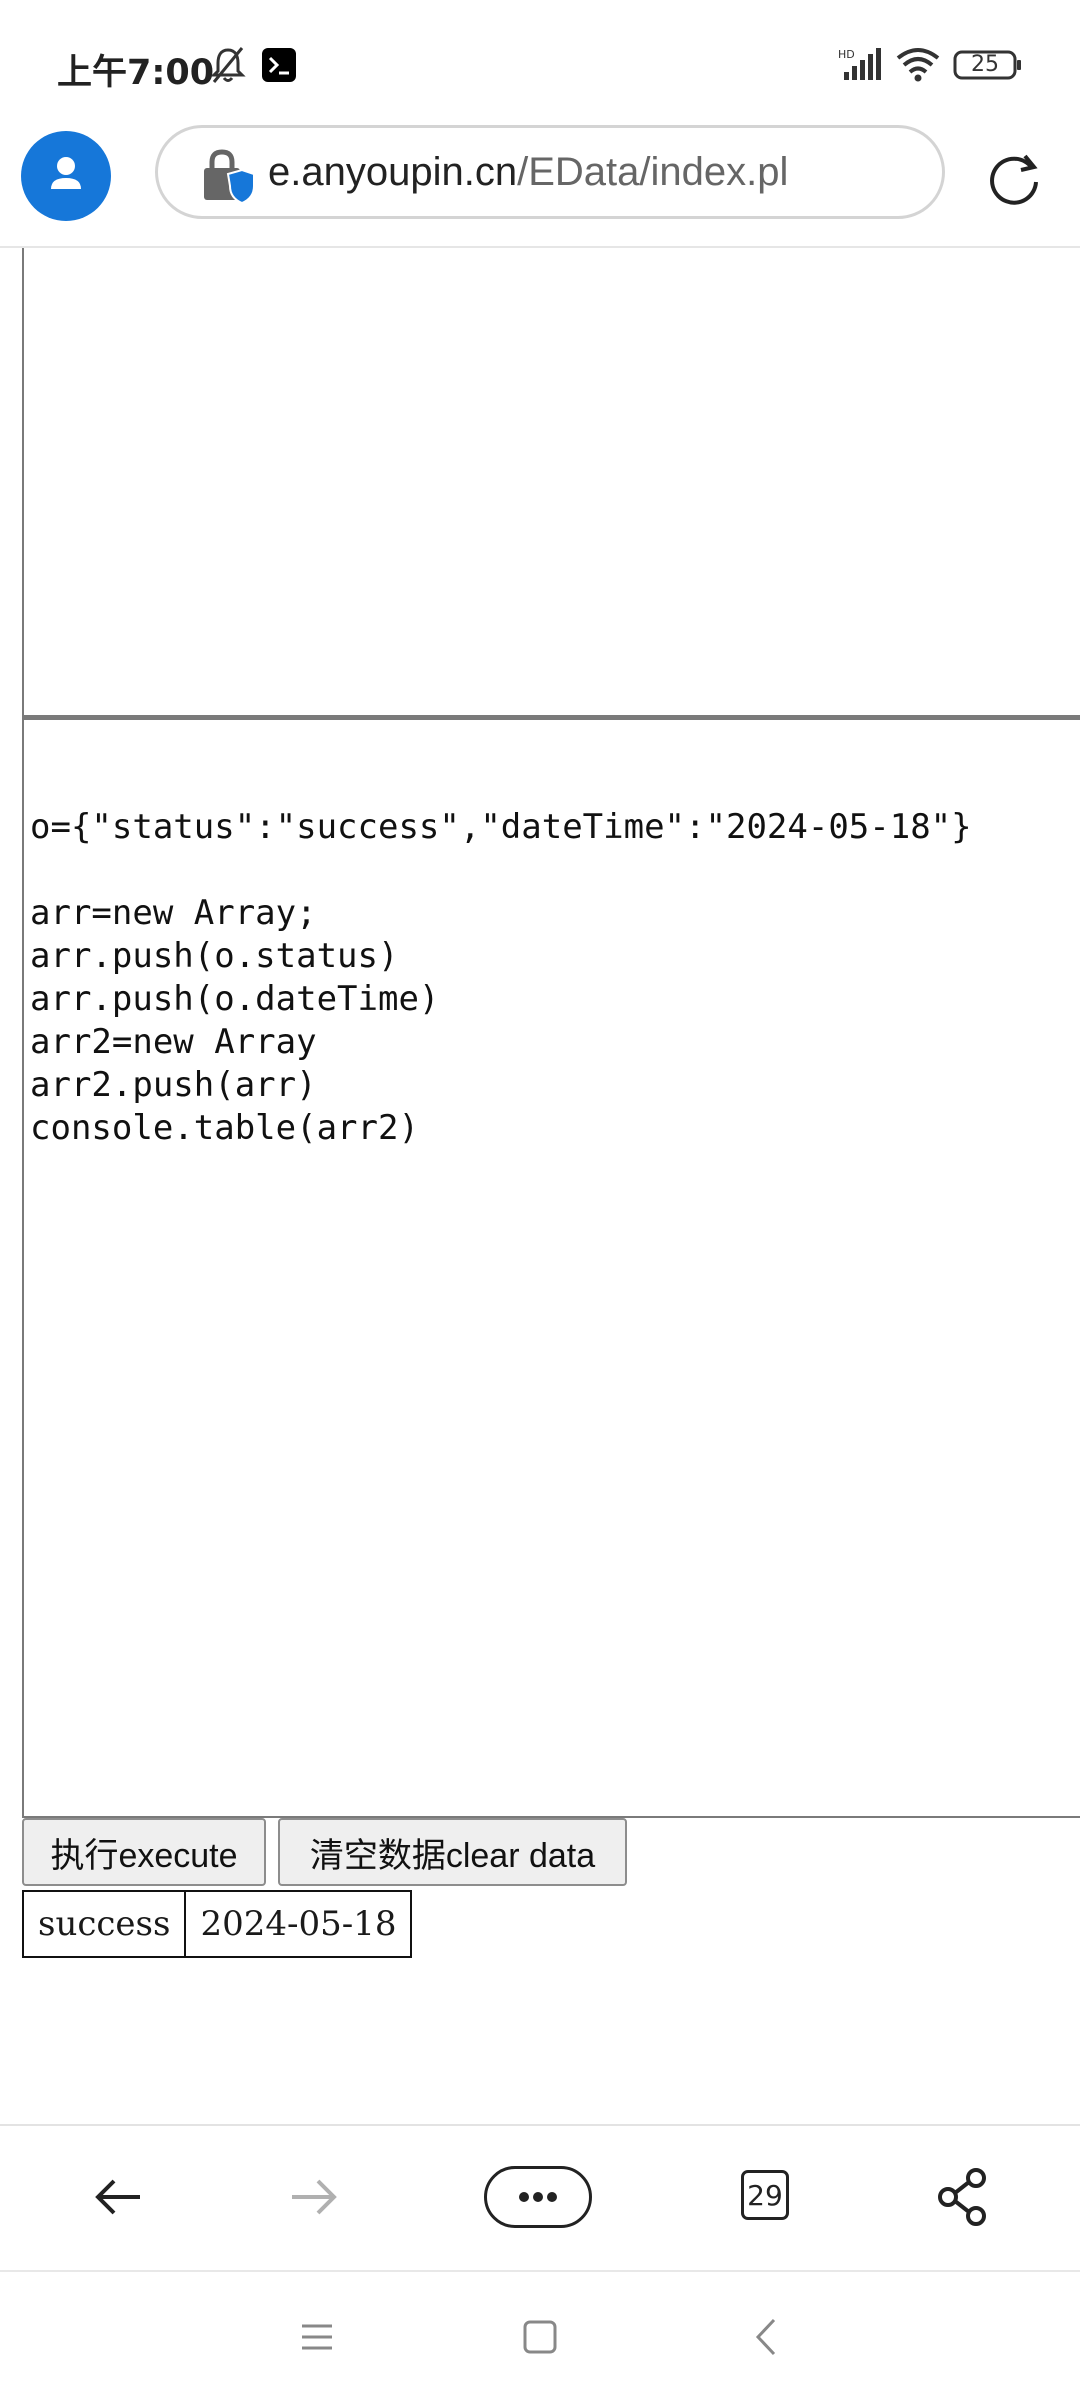 This screenshot has height=2400, width=1080. Describe the element at coordinates (985, 64) in the screenshot. I see `battery-level: 25` at that location.